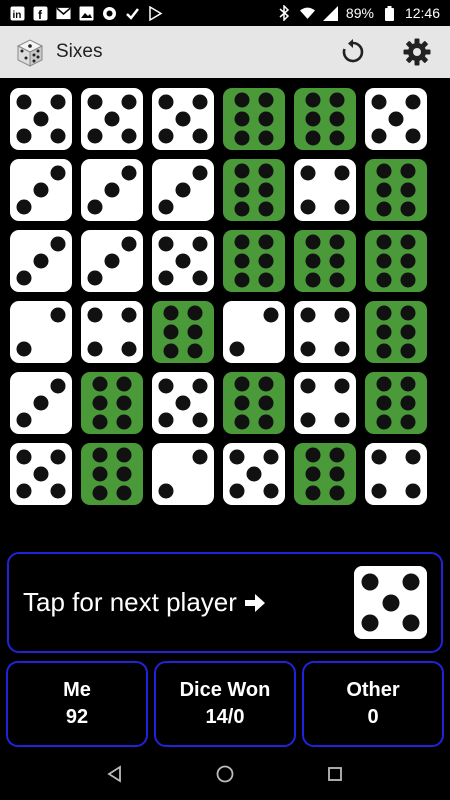  Describe the element at coordinates (325, 403) in the screenshot. I see `die-r5-c5` at that location.